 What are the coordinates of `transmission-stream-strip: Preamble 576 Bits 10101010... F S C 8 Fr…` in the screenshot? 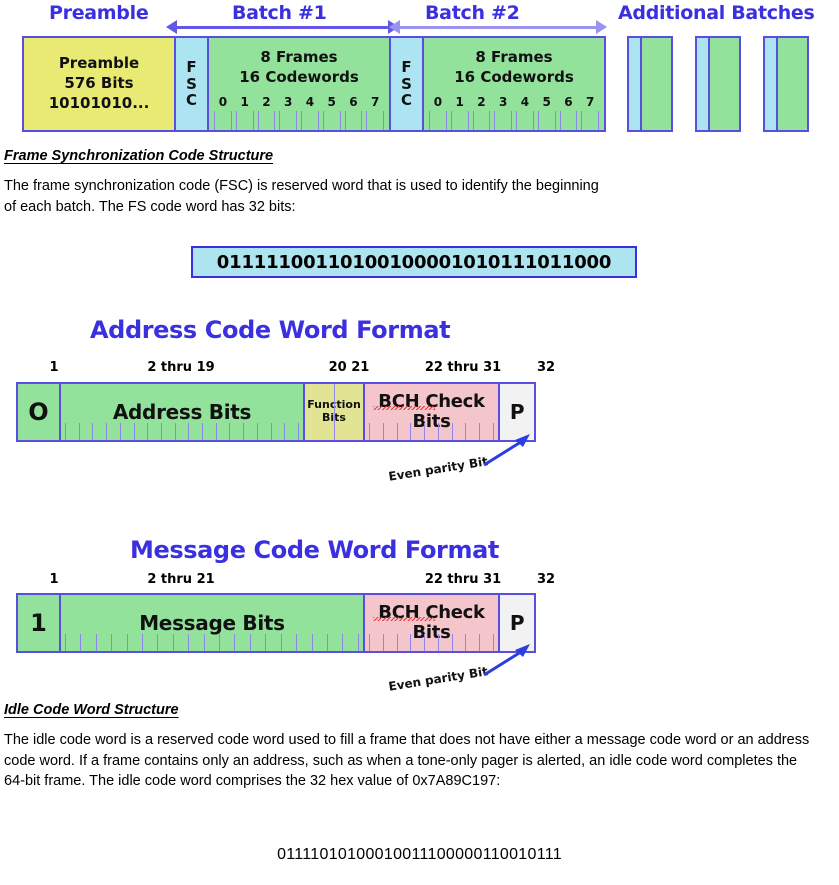 It's located at (314, 84).